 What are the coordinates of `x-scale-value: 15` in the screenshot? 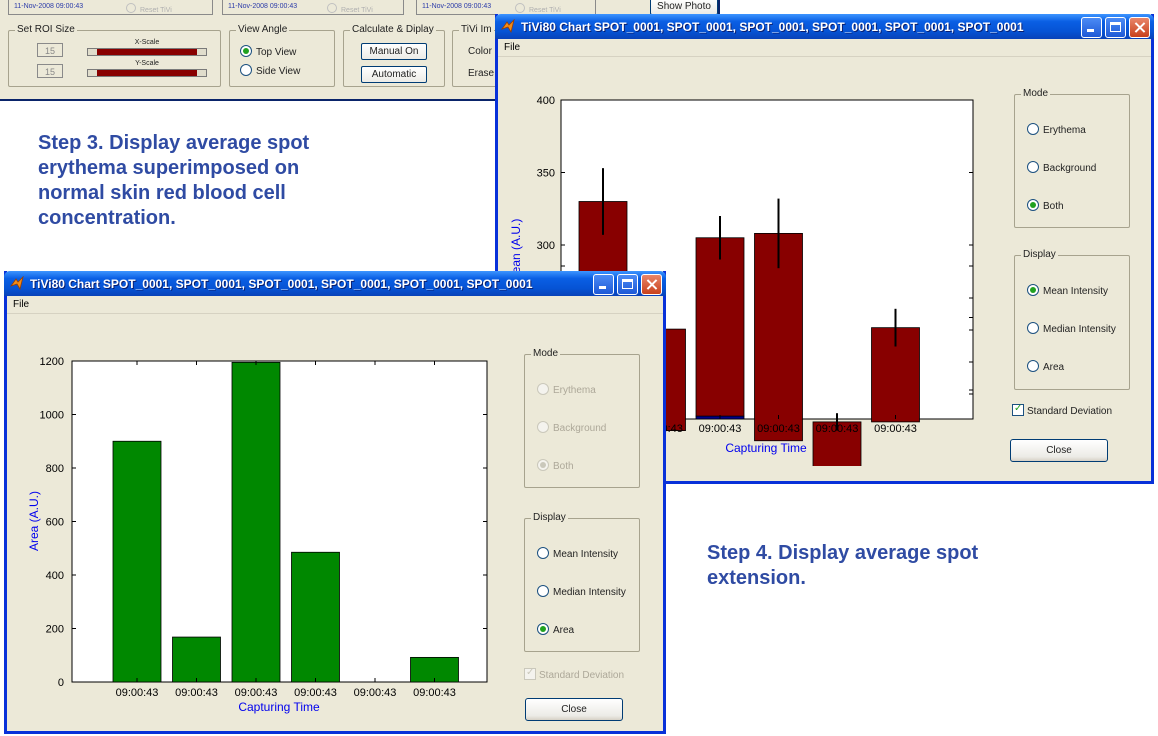 It's located at (50, 50).